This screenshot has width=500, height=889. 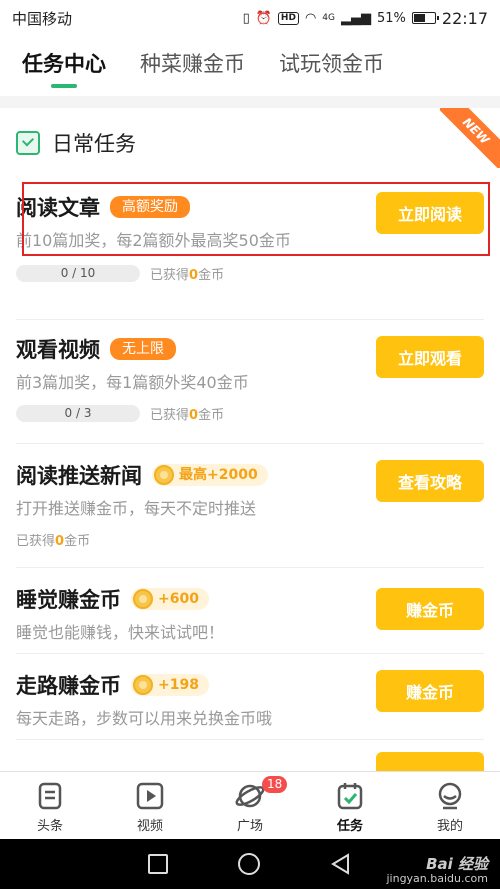 I want to click on tab-trial-coins: 试玩领金币, so click(x=331, y=66).